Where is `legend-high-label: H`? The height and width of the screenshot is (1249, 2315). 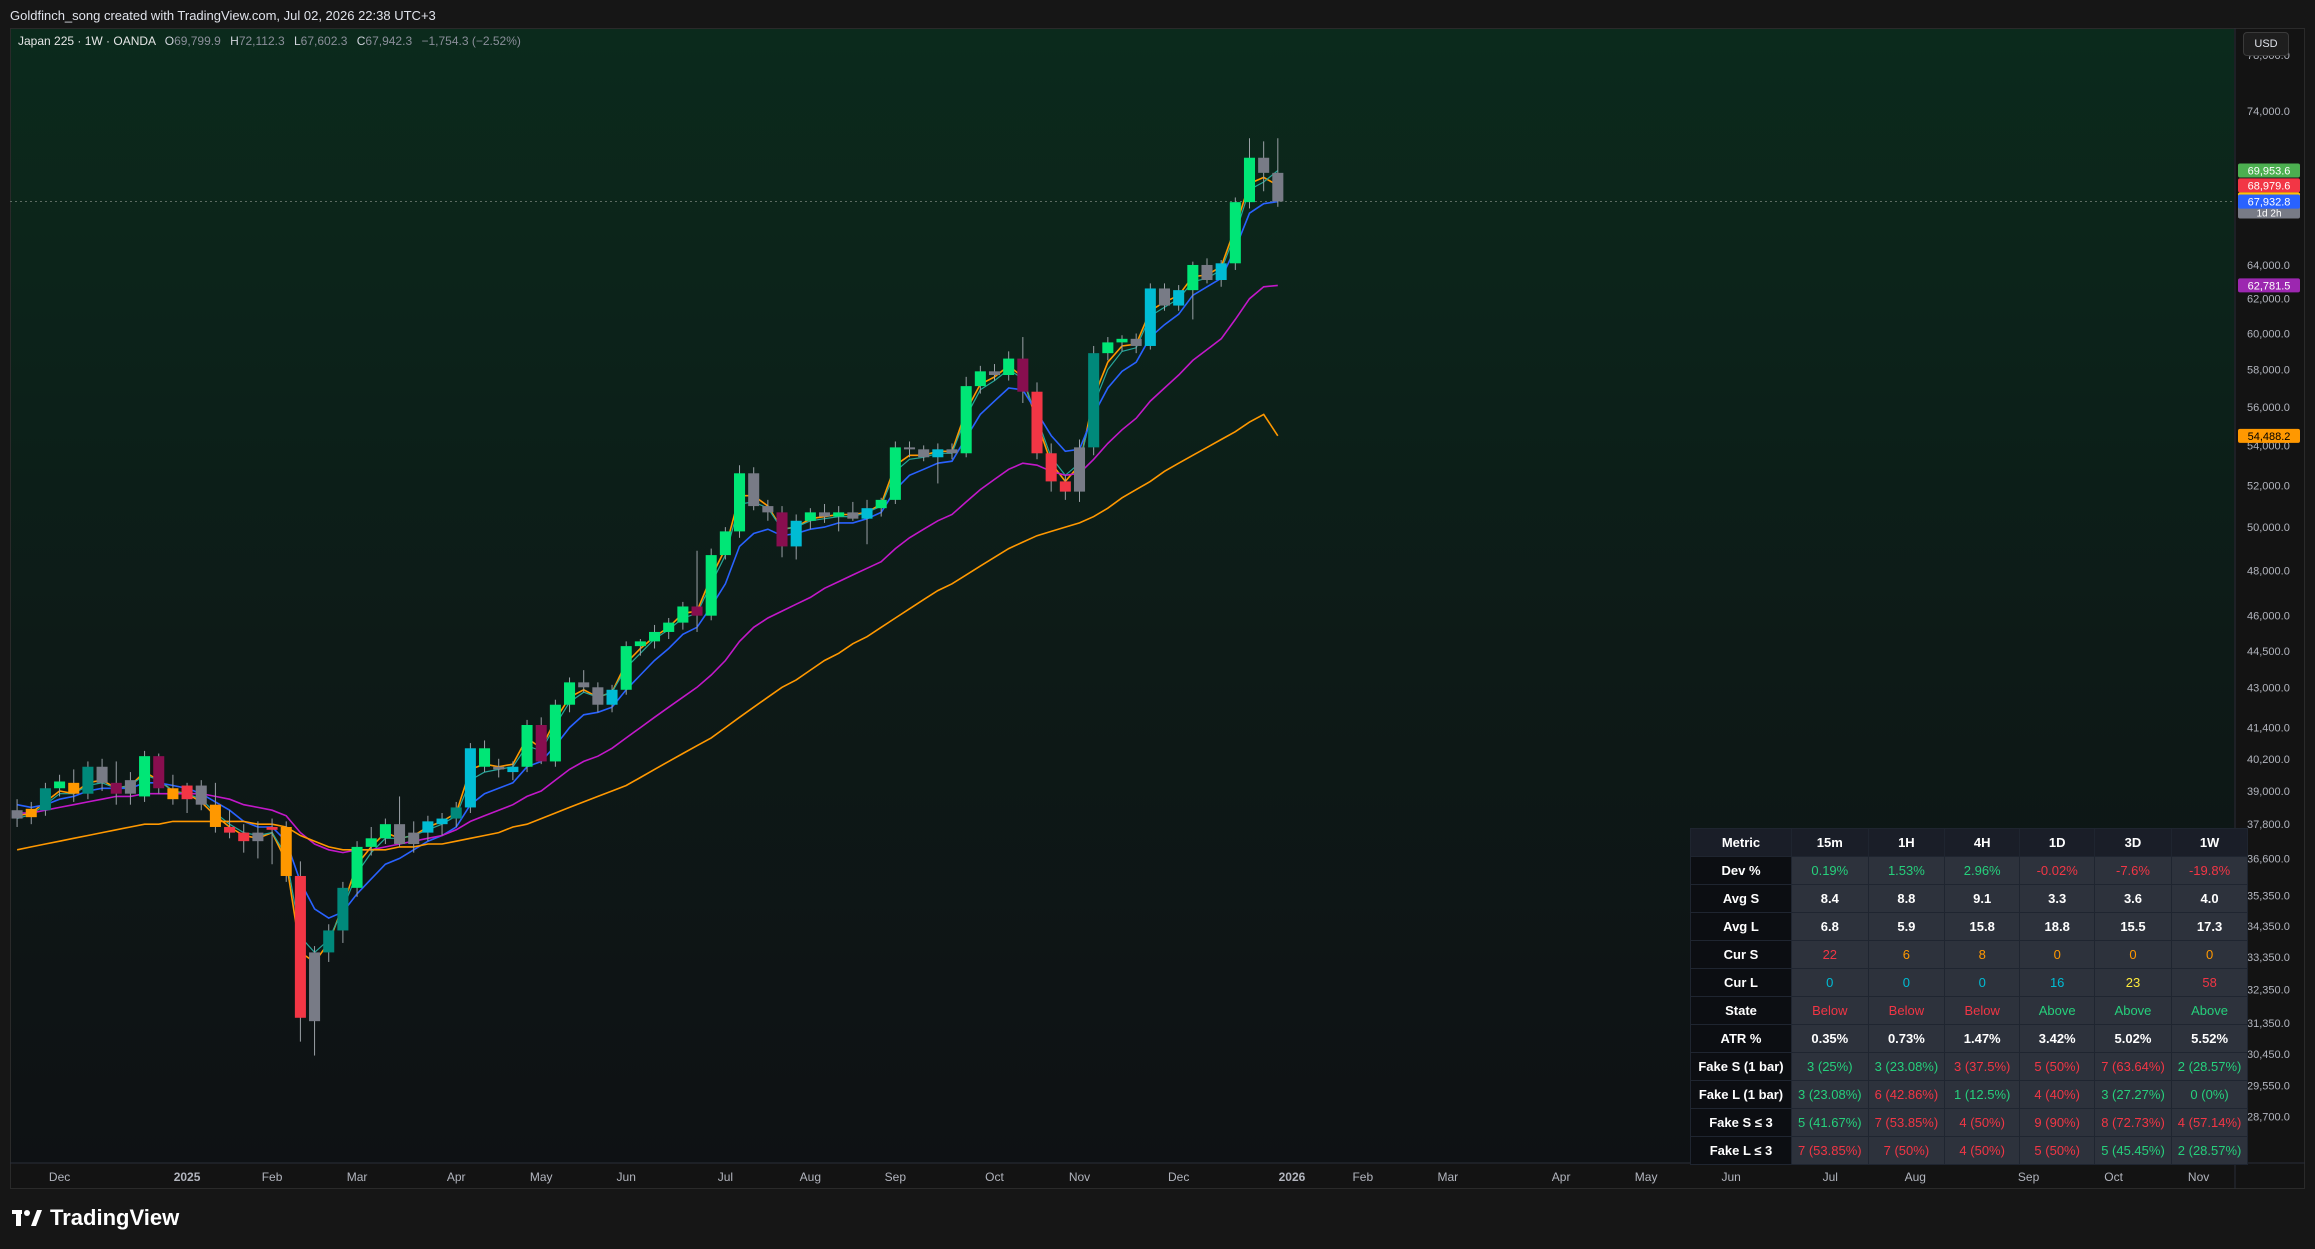
legend-high-label: H is located at coordinates (234, 41).